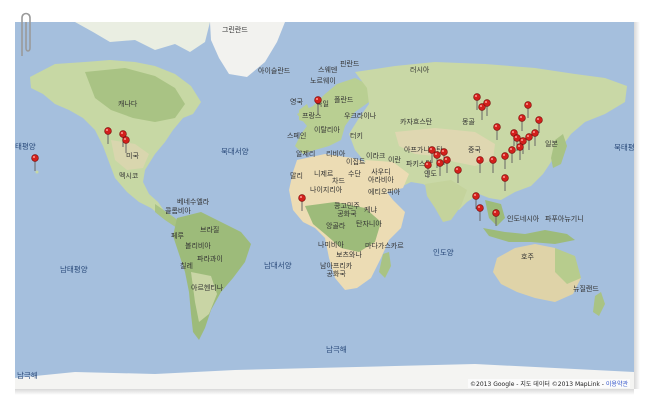 Image resolution: width=649 pixels, height=408 pixels. What do you see at coordinates (443, 252) in the screenshot?
I see `ocean-label-indian: 인도양` at bounding box center [443, 252].